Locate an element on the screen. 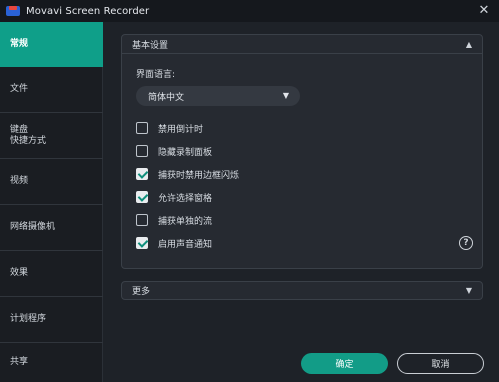 The height and width of the screenshot is (382, 499). option-label: 隐藏录制面板 is located at coordinates (185, 152).